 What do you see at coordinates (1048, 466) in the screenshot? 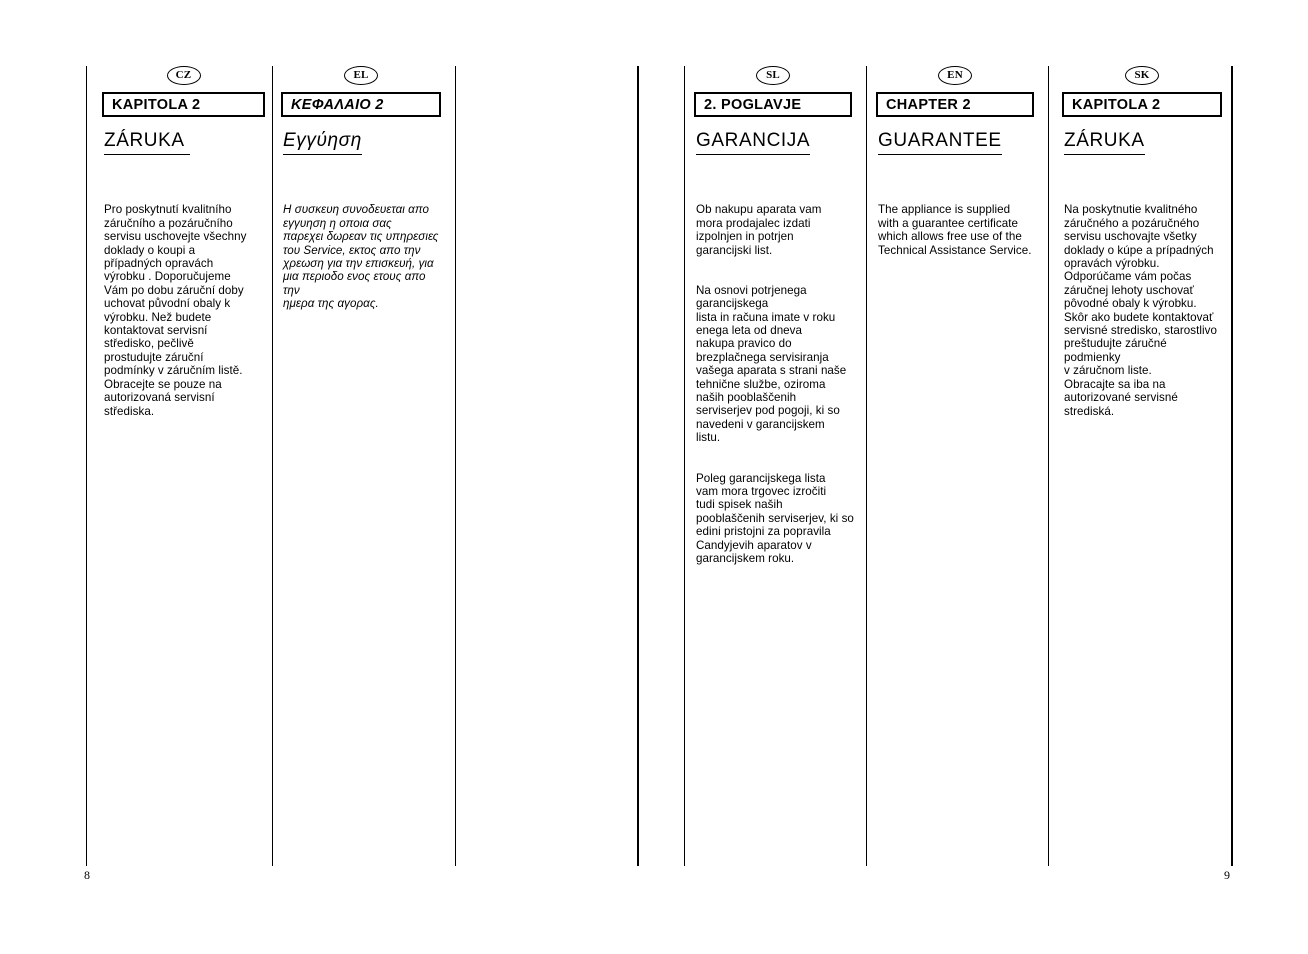
I see `column-rule-en-sk` at bounding box center [1048, 466].